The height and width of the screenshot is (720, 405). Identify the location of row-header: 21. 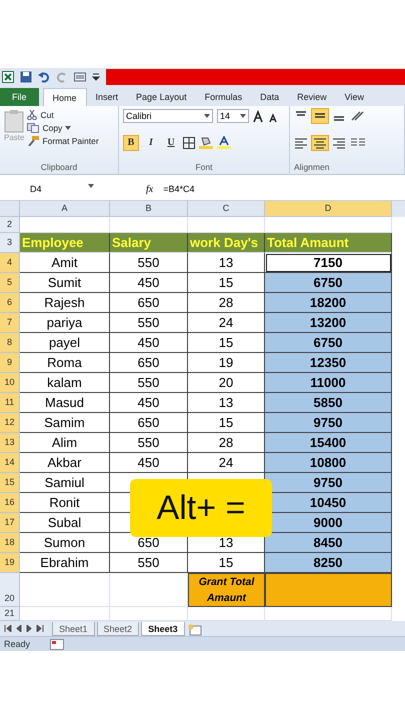
(10, 614).